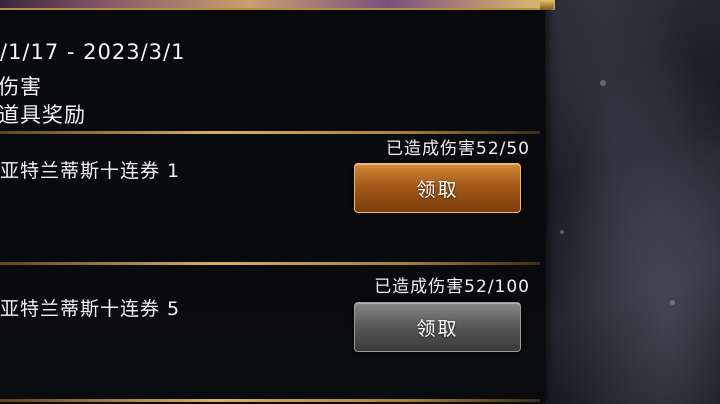  What do you see at coordinates (90, 309) in the screenshot?
I see `reward-name: 亚特兰蒂斯十连券 5` at bounding box center [90, 309].